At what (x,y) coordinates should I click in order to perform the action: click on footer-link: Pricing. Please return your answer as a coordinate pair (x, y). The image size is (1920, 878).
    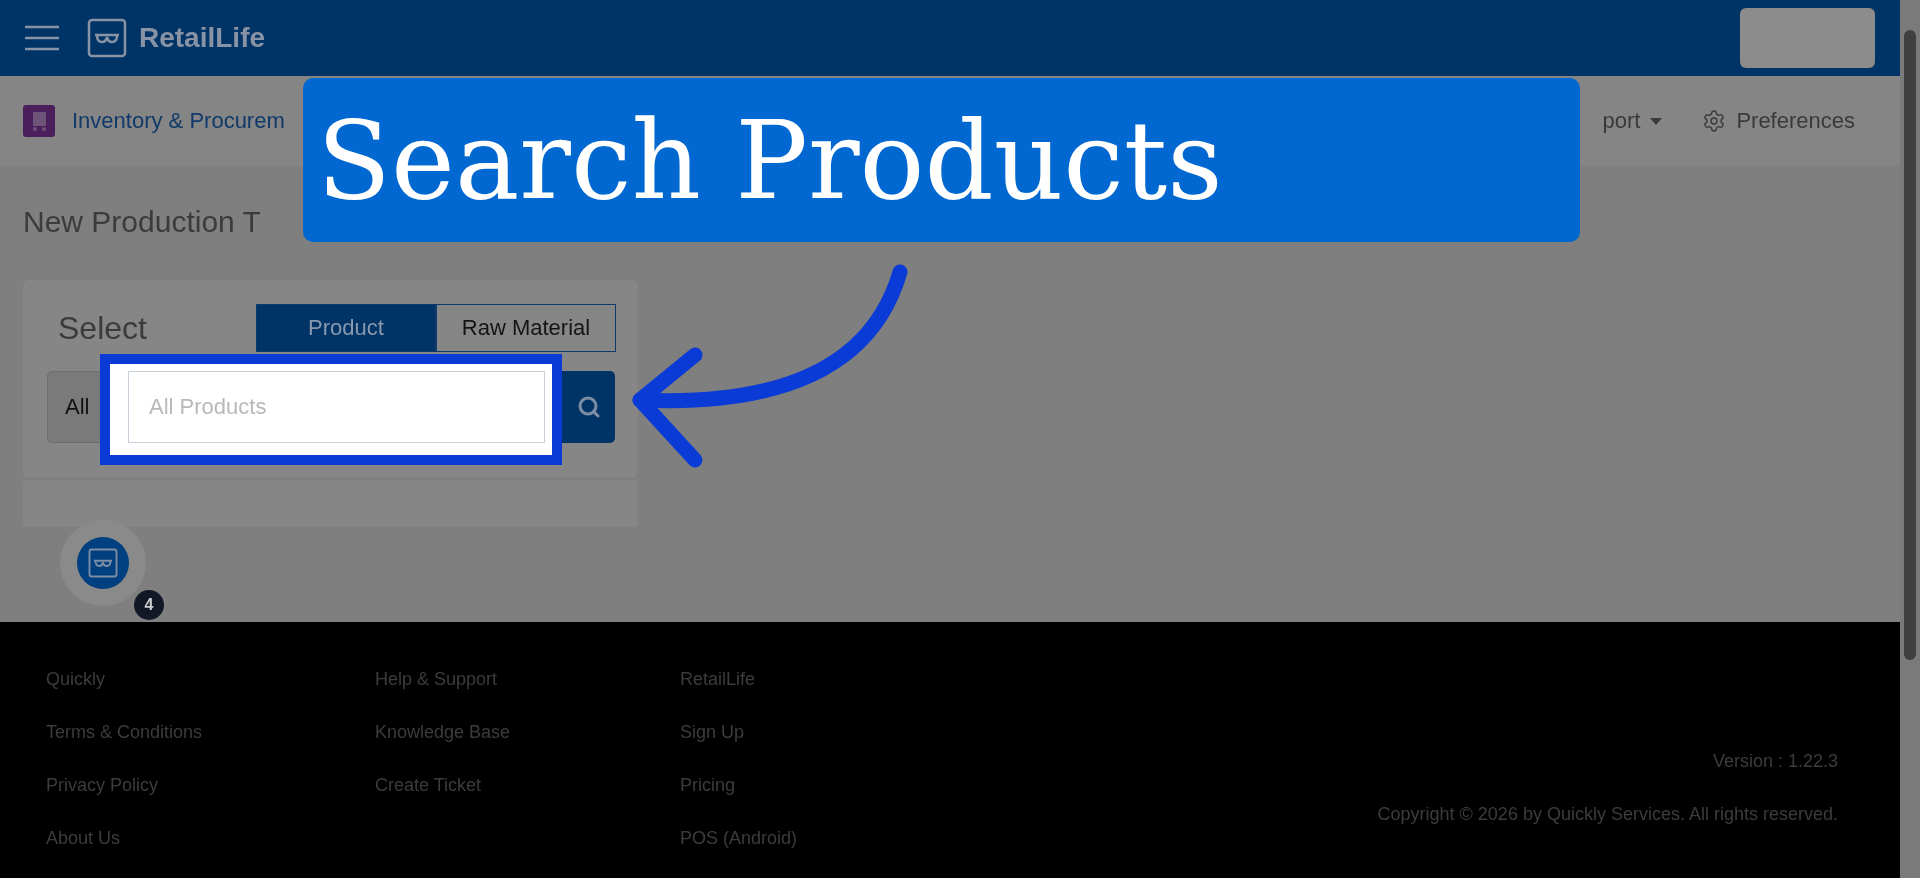
    Looking at the image, I should click on (830, 785).